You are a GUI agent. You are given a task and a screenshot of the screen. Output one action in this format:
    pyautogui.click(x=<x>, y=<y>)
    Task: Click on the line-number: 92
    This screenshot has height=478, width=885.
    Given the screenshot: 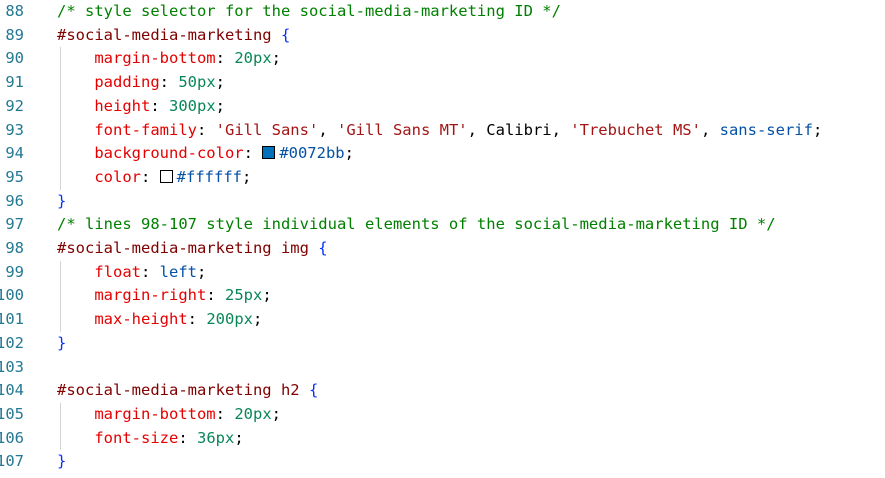 What is the action you would take?
    pyautogui.click(x=14, y=105)
    